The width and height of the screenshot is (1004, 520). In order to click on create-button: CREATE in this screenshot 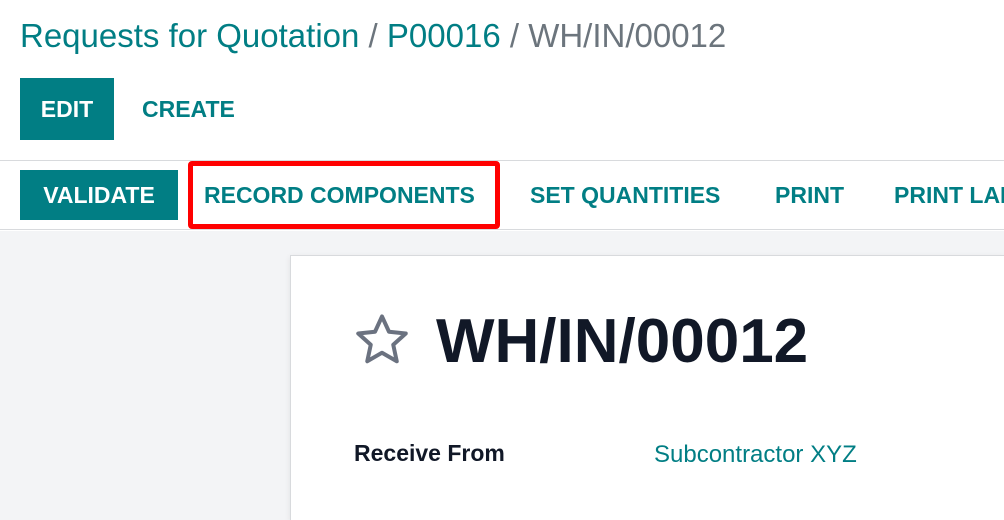, I will do `click(188, 109)`.